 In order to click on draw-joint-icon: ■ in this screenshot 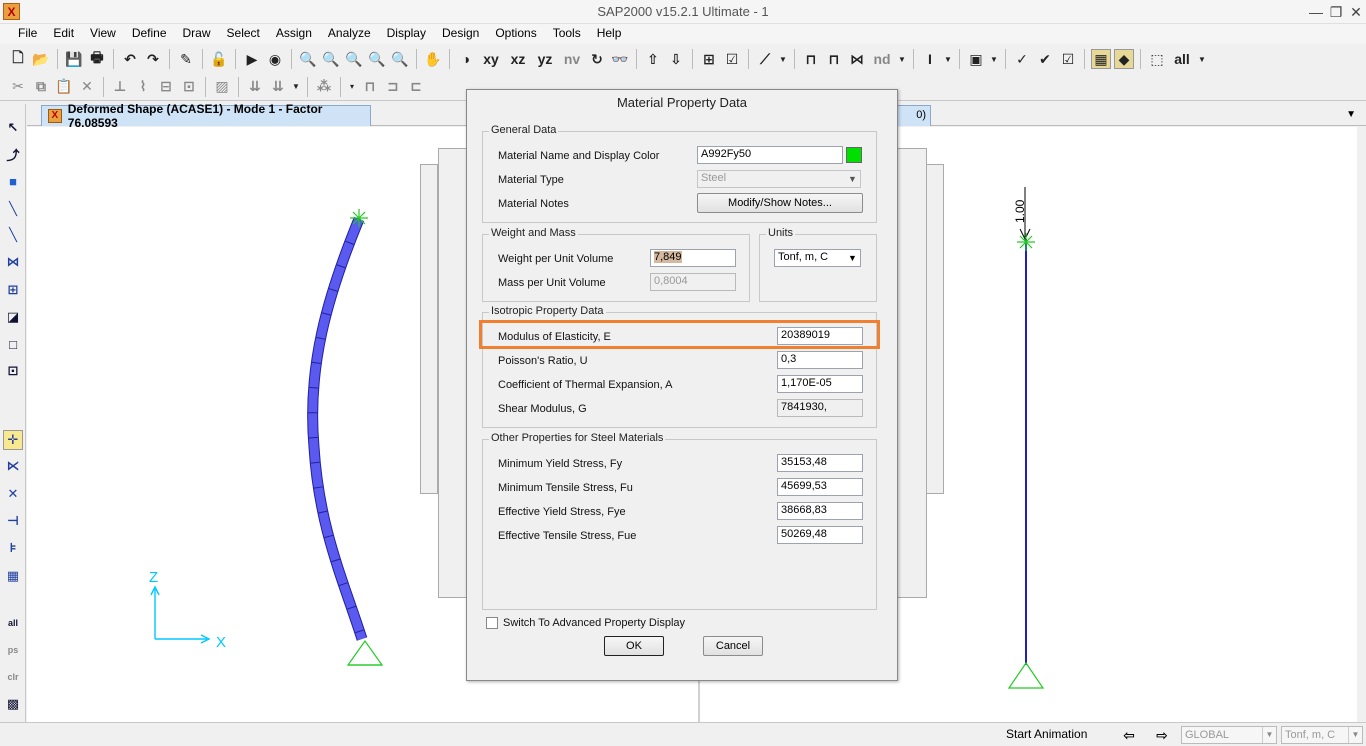, I will do `click(13, 181)`.